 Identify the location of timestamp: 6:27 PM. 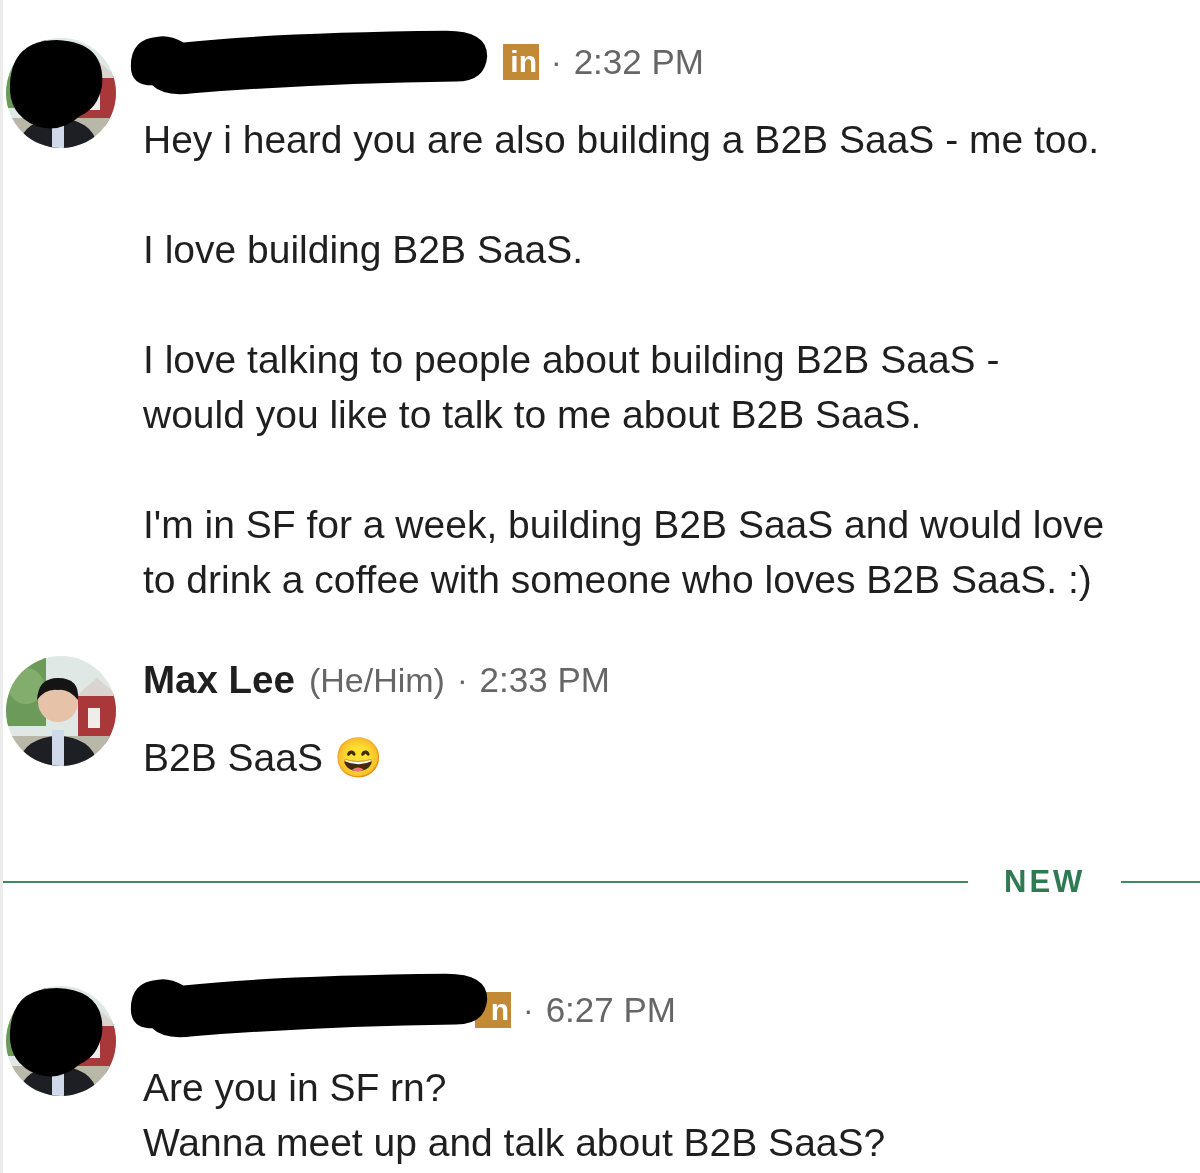
(610, 1010).